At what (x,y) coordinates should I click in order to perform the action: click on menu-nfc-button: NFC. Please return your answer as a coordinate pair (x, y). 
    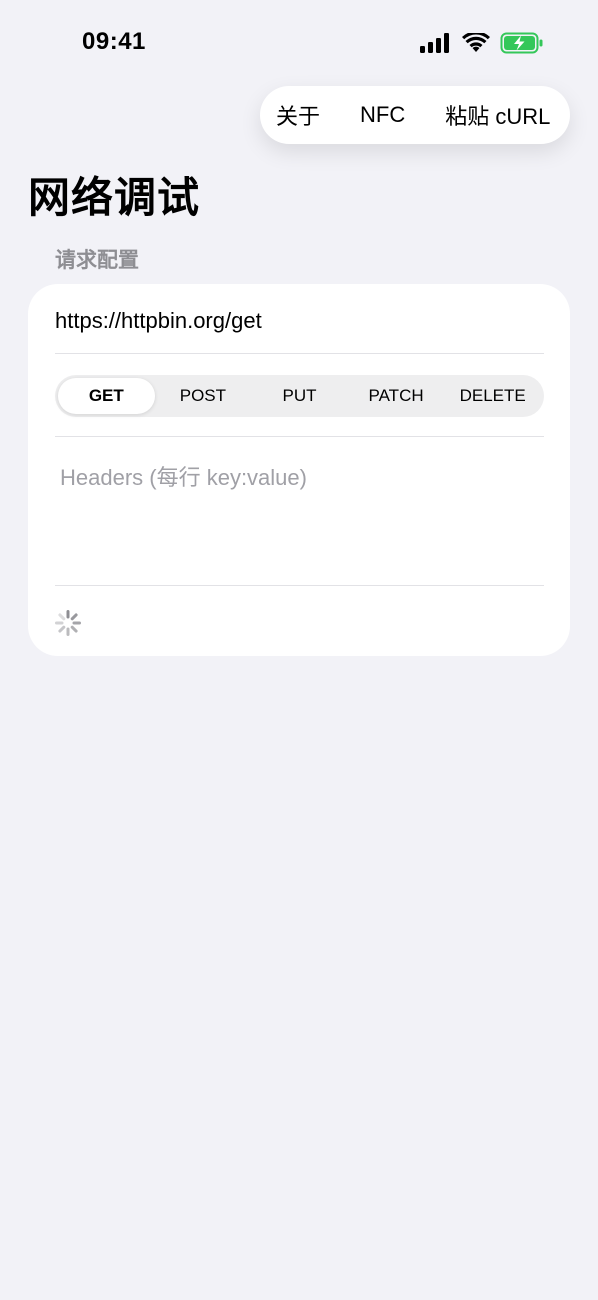
    Looking at the image, I should click on (382, 115).